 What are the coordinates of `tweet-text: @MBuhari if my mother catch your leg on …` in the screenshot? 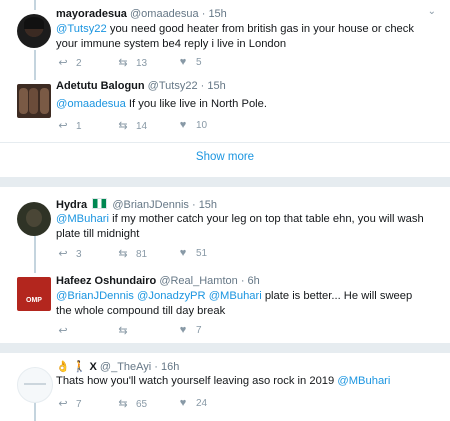 It's located at (241, 227).